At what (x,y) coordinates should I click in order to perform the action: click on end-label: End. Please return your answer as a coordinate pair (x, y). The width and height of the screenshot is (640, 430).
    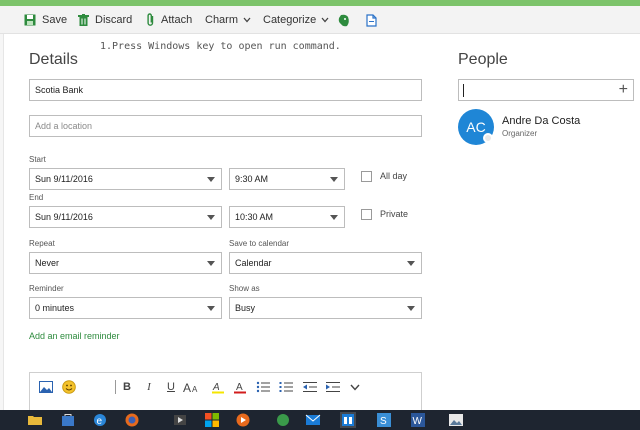
    Looking at the image, I should click on (36, 197).